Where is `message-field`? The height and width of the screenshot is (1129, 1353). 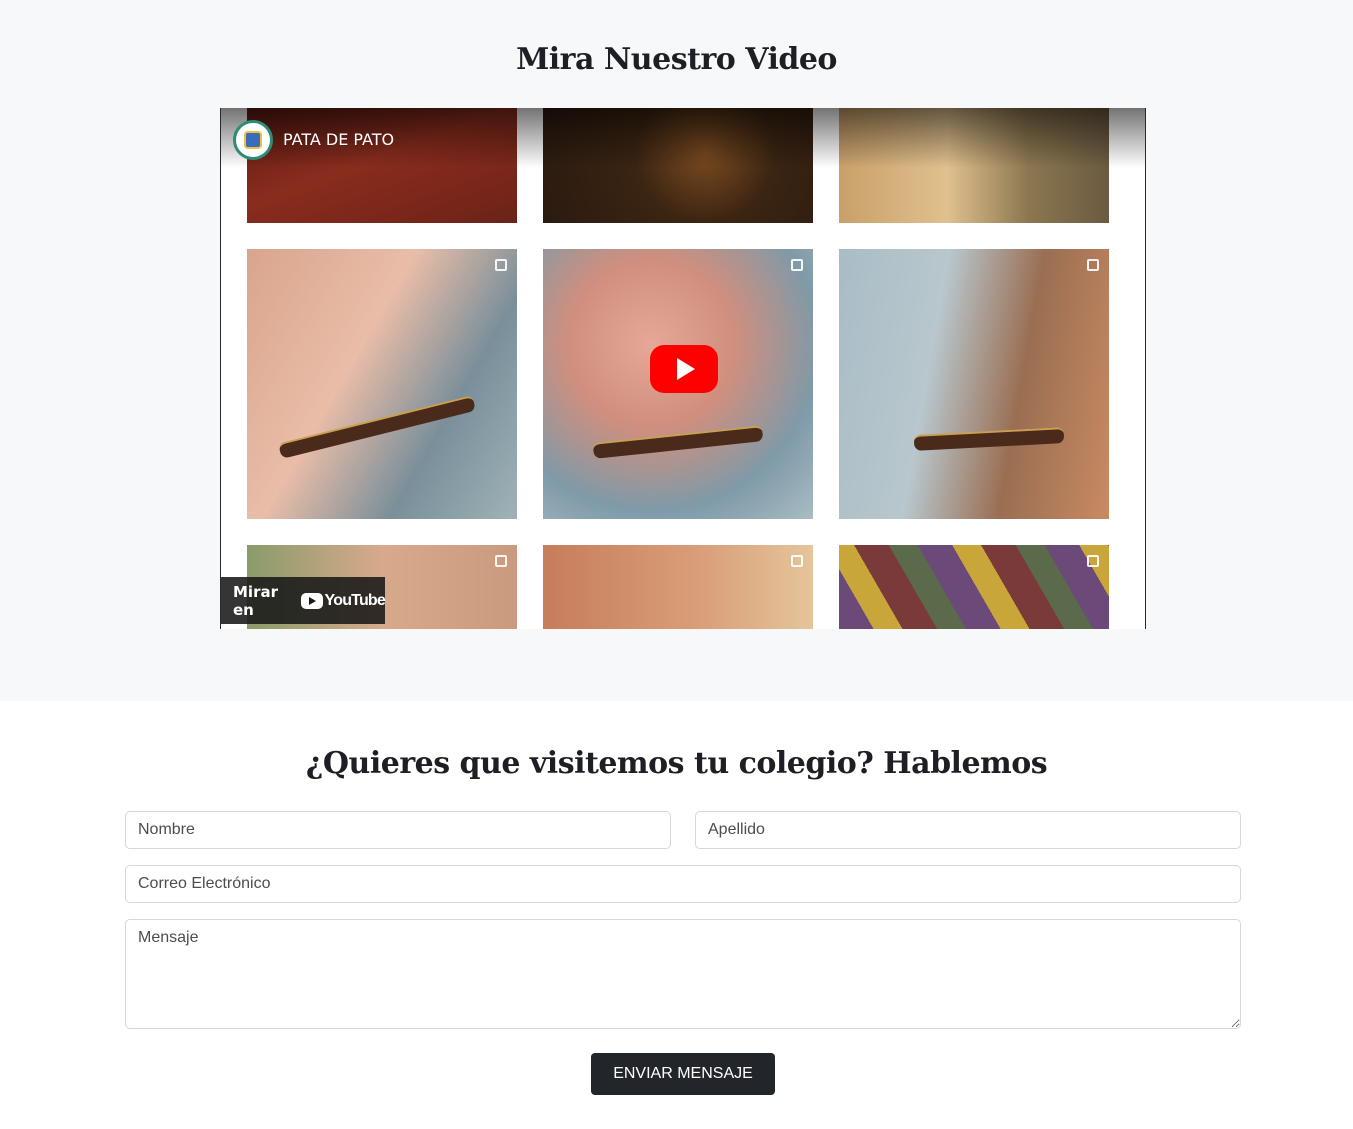 message-field is located at coordinates (683, 974).